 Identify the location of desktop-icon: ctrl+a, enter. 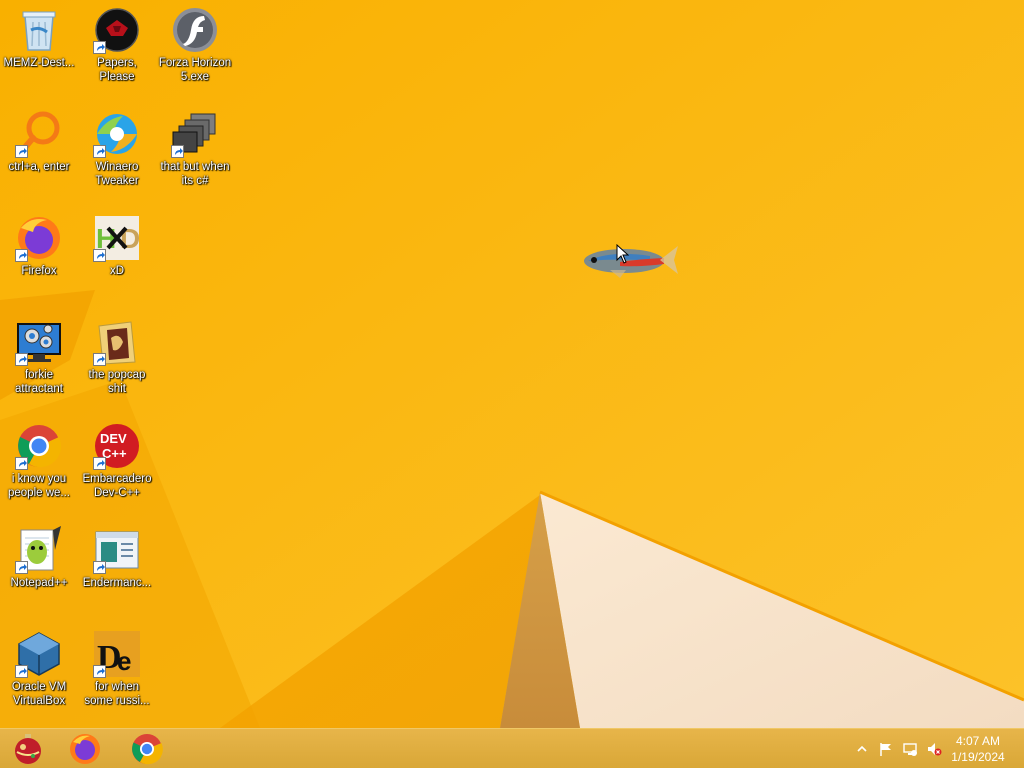
(39, 142).